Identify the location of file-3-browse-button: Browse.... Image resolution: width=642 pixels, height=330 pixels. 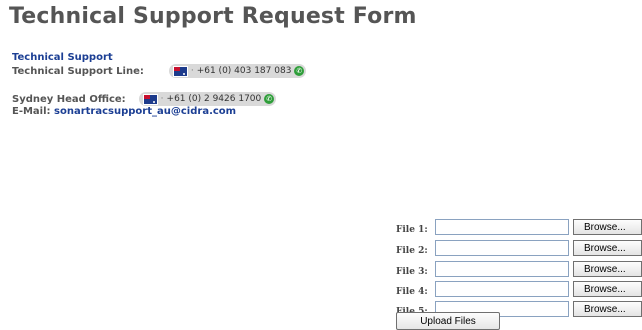
(607, 269).